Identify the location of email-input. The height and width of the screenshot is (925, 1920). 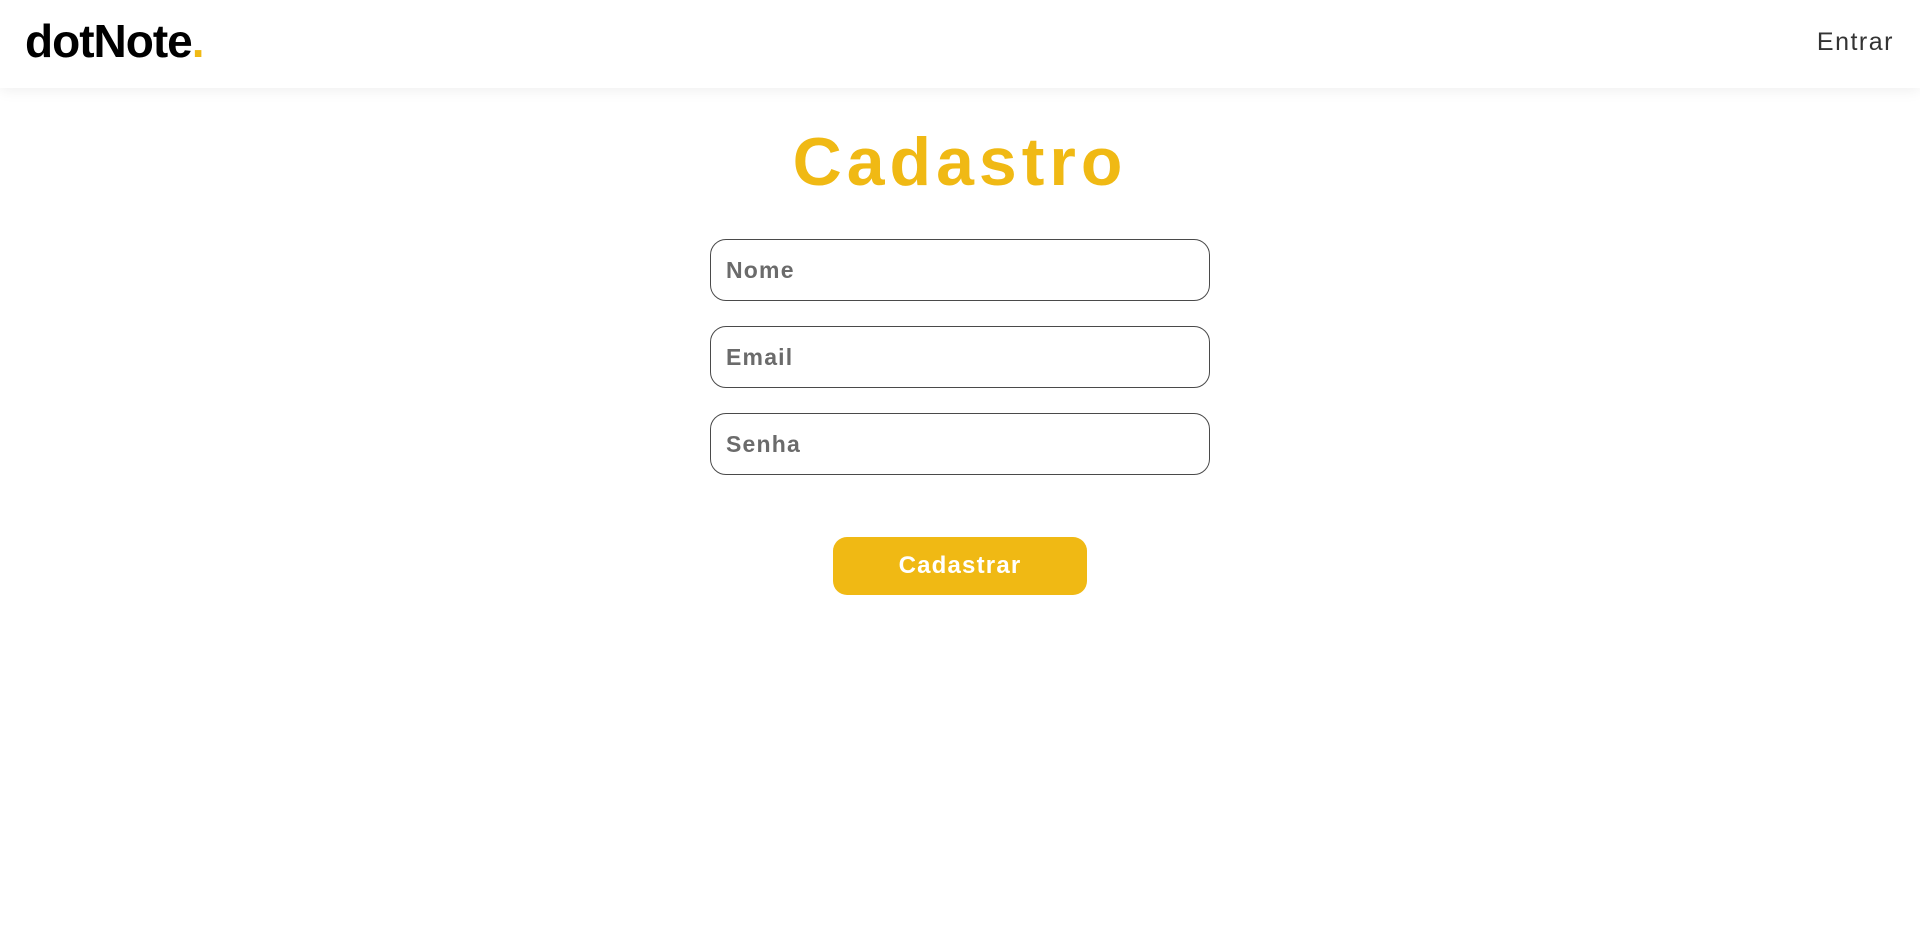
(960, 357).